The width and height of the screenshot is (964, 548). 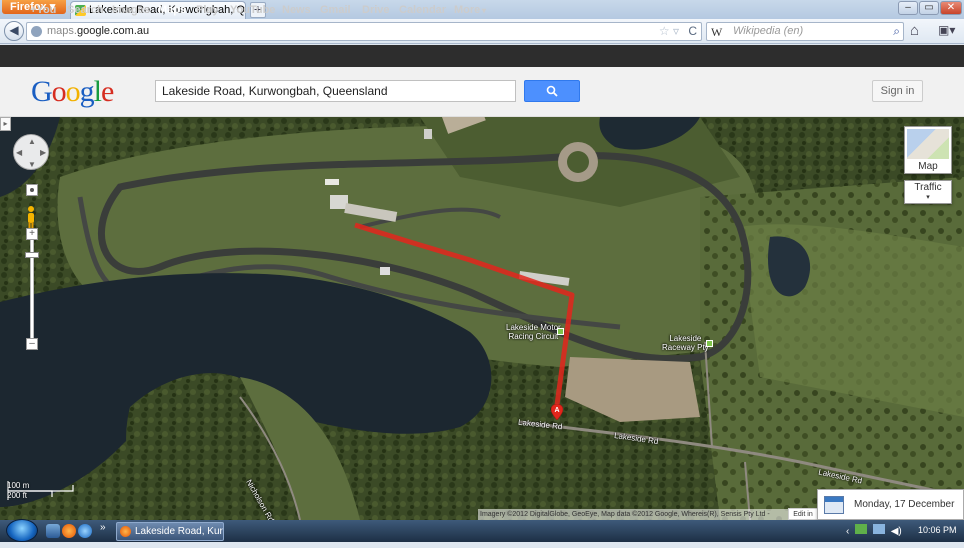 I want to click on gbar-item-images: Images, so click(x=131, y=10).